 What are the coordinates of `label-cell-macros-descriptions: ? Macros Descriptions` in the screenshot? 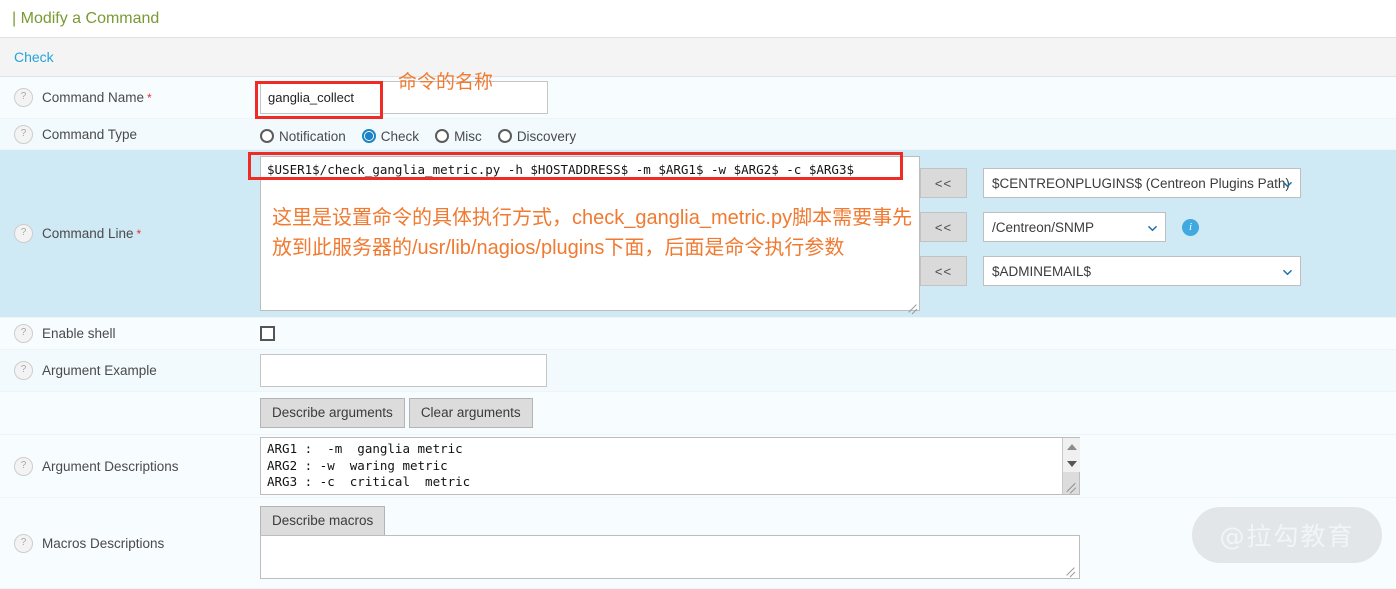 It's located at (126, 543).